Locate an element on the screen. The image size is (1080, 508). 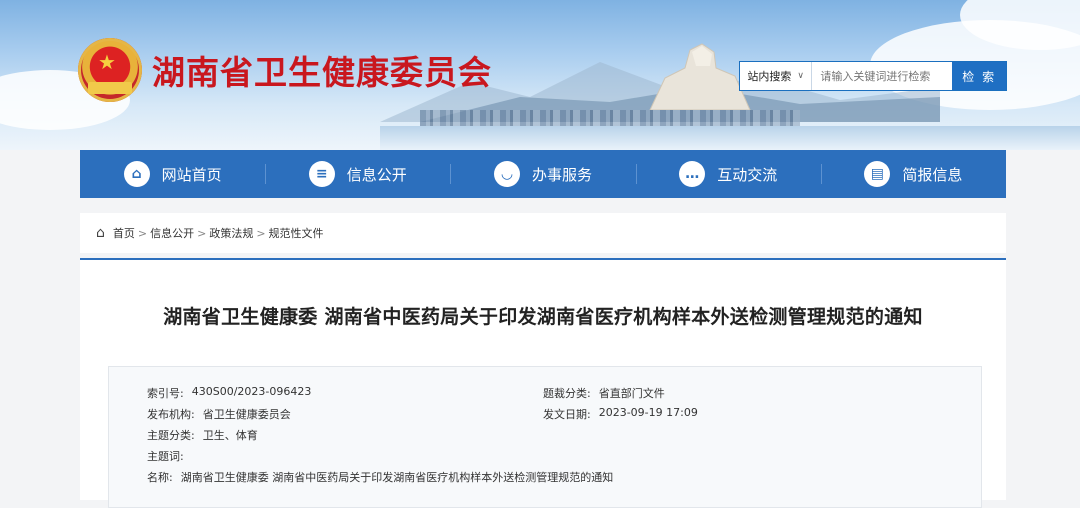
meta-category-value: 省直部门文件 is located at coordinates (631, 393).